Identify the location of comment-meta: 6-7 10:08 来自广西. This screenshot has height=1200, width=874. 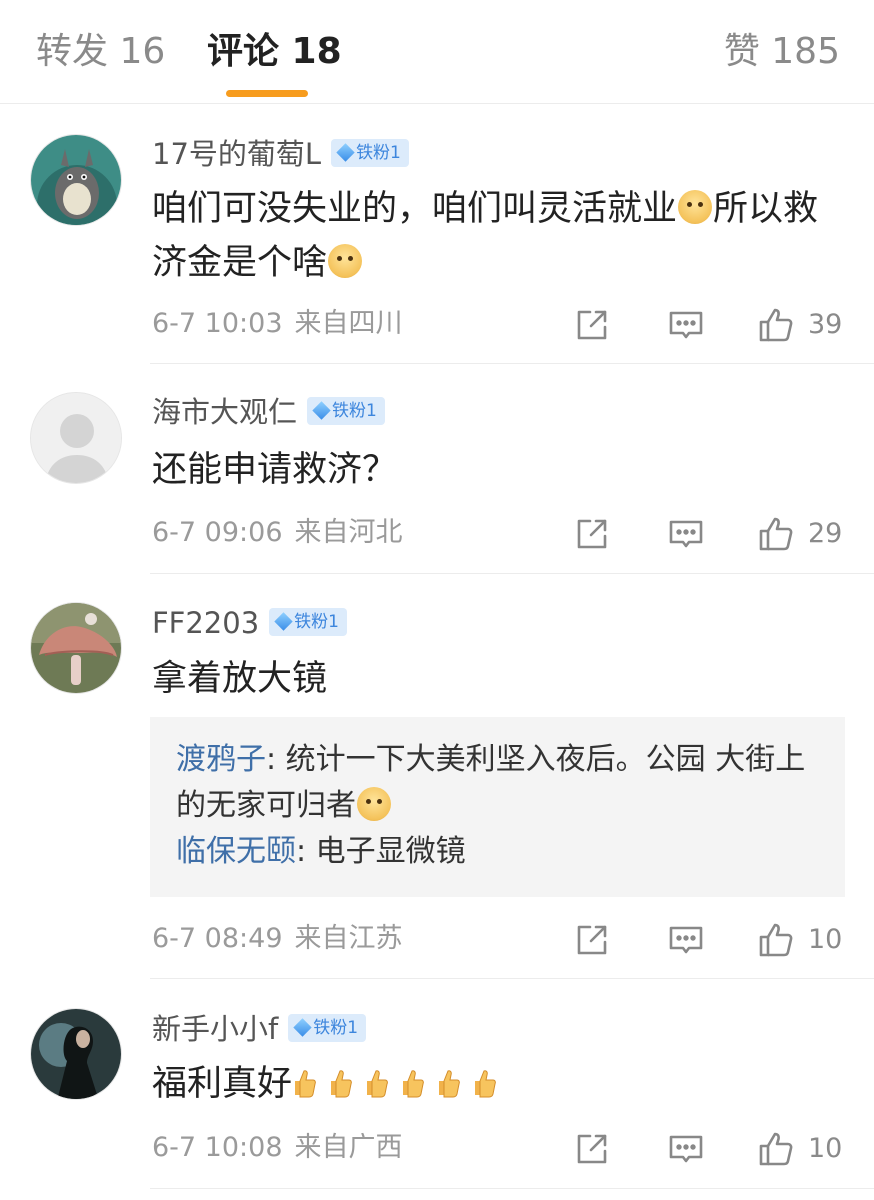
(277, 1148).